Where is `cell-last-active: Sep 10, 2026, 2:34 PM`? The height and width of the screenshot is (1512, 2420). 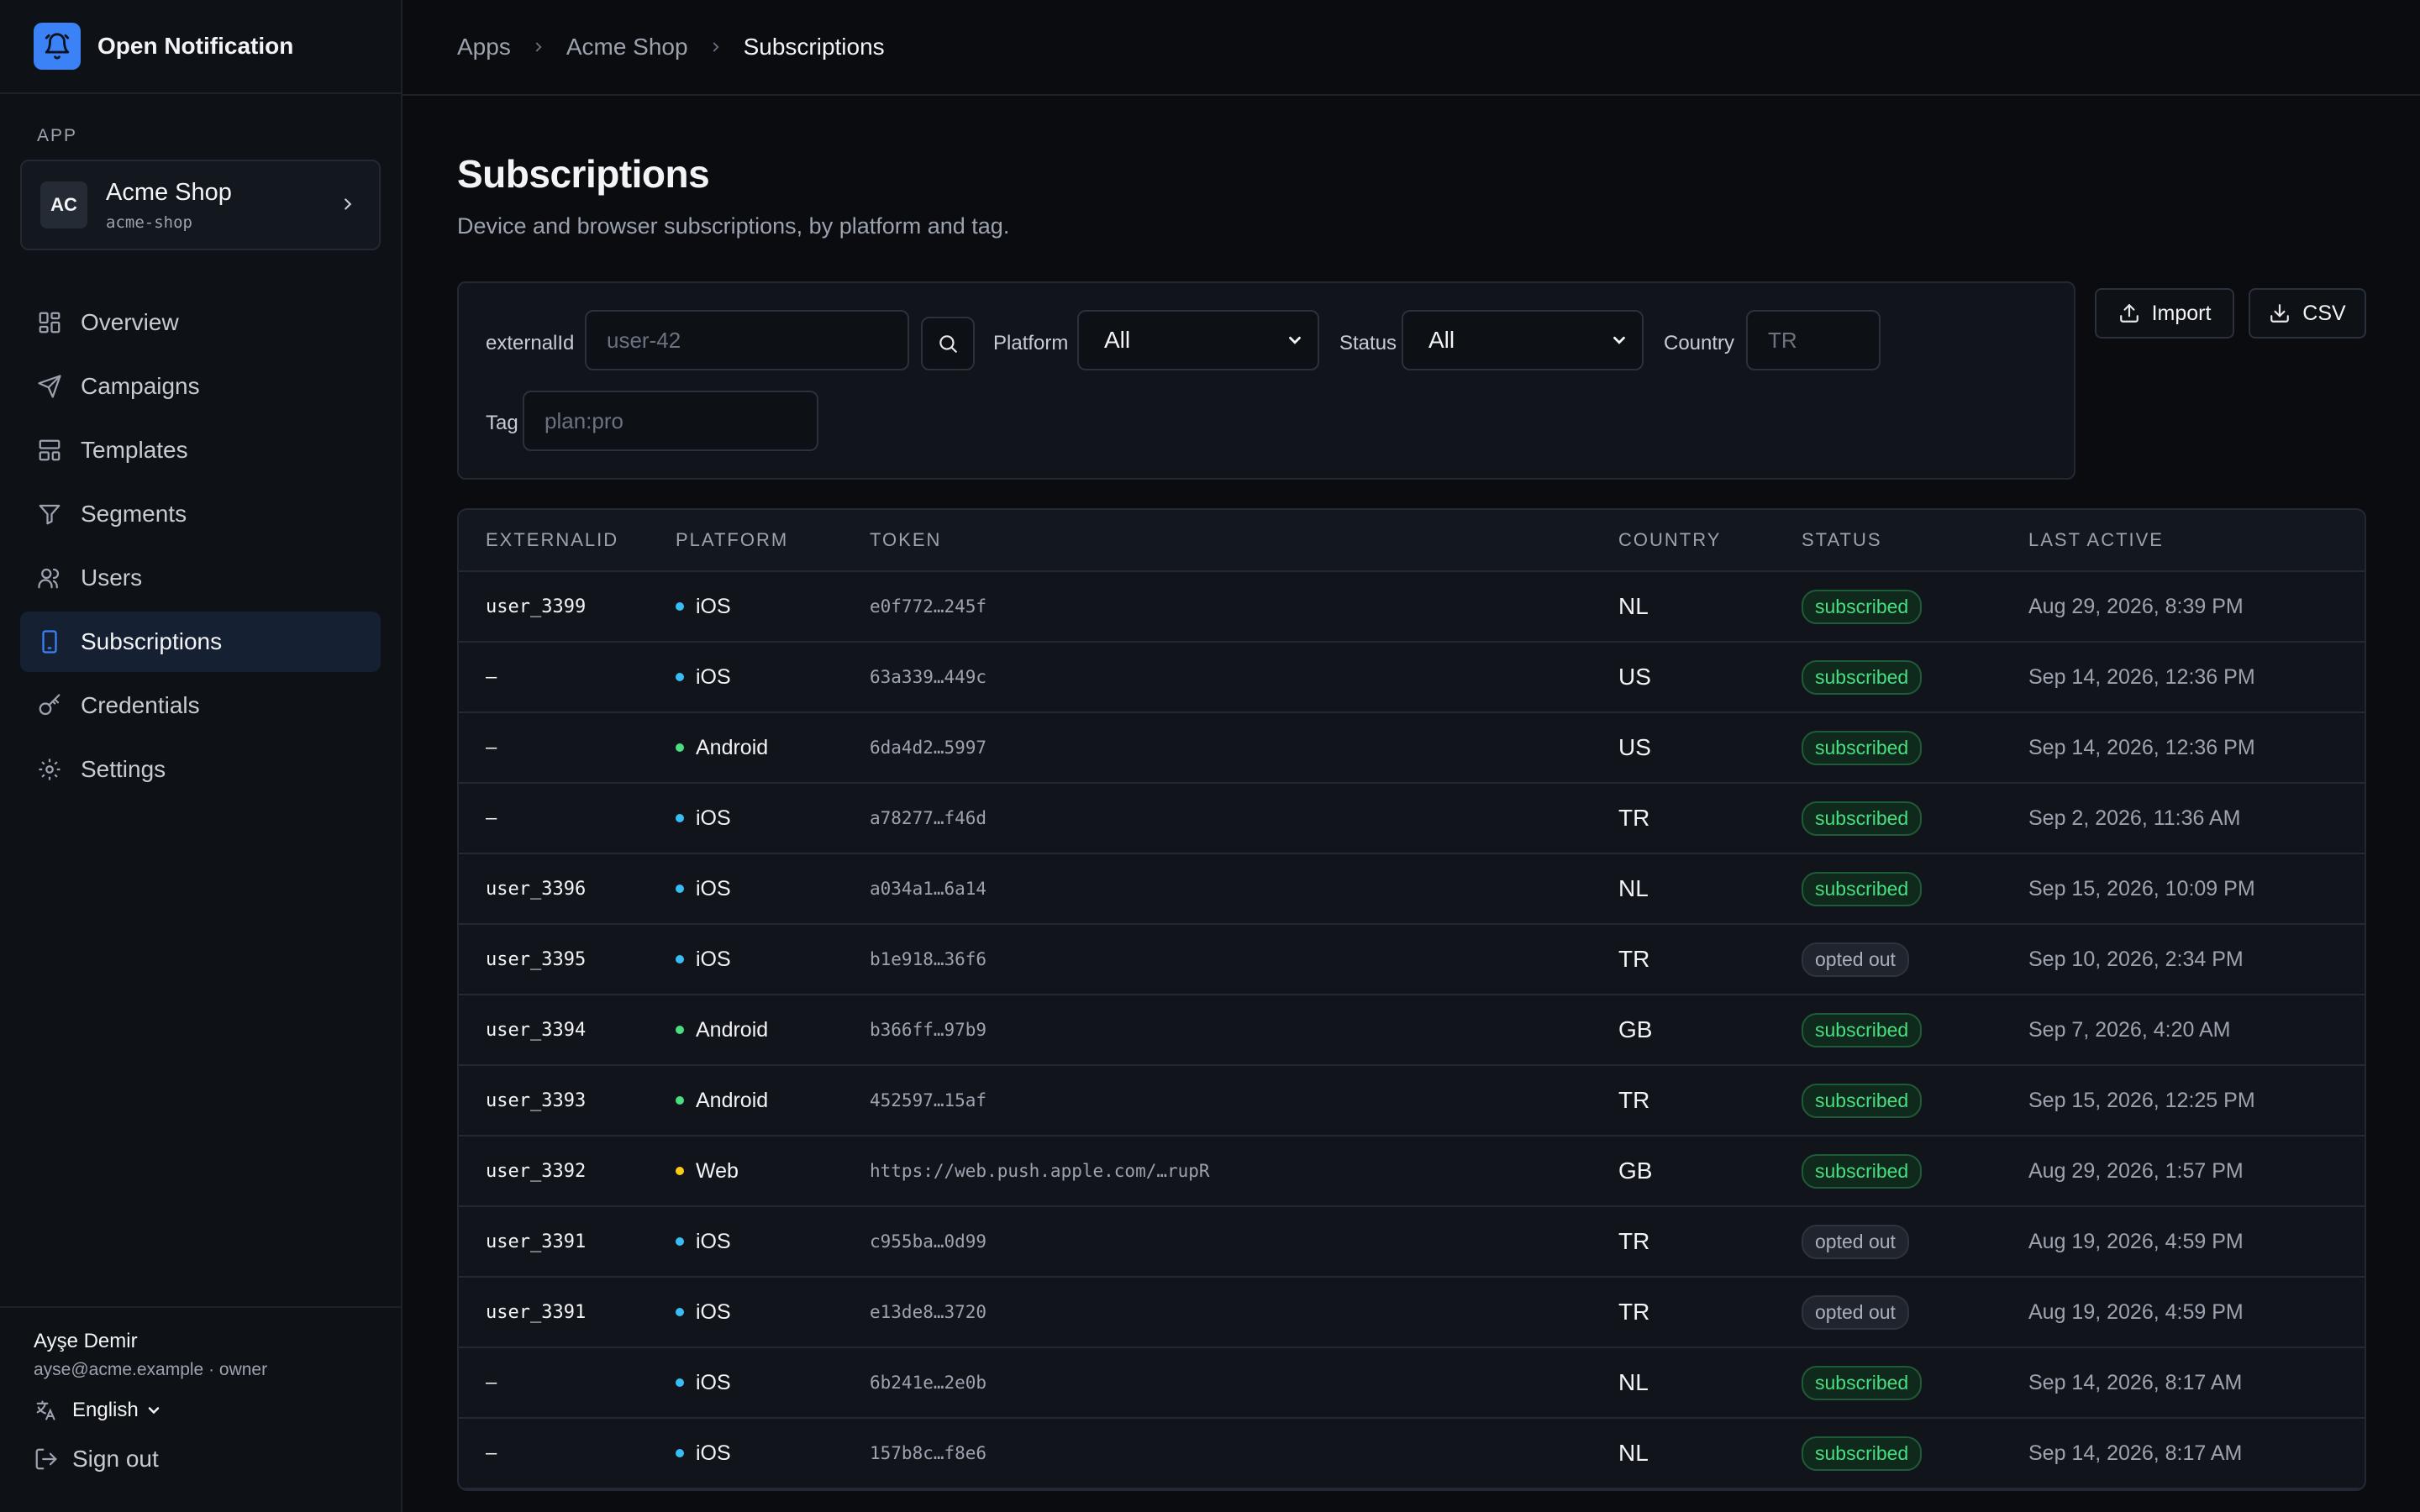
cell-last-active: Sep 10, 2026, 2:34 PM is located at coordinates (2136, 959).